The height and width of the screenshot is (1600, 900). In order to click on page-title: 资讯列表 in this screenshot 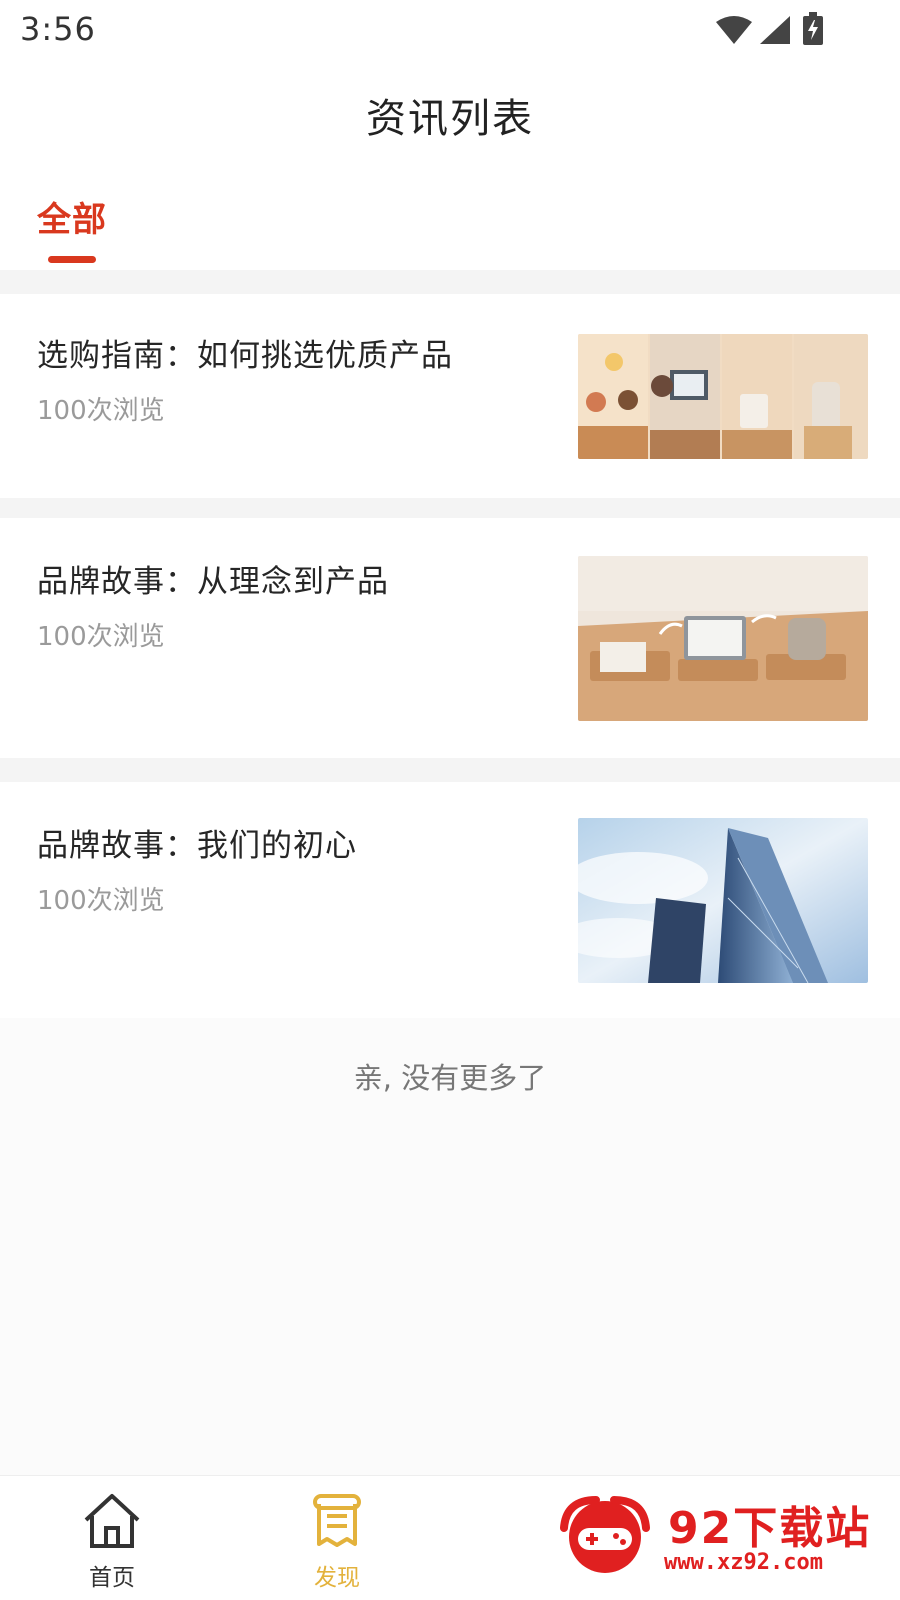, I will do `click(450, 119)`.